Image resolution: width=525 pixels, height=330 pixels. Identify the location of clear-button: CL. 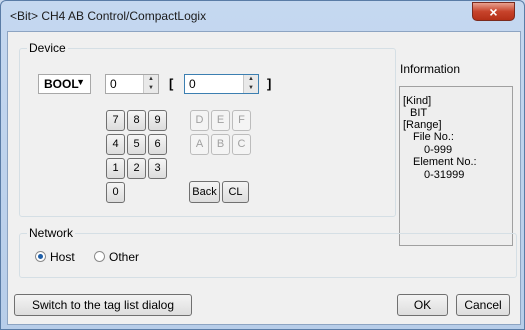
(235, 192).